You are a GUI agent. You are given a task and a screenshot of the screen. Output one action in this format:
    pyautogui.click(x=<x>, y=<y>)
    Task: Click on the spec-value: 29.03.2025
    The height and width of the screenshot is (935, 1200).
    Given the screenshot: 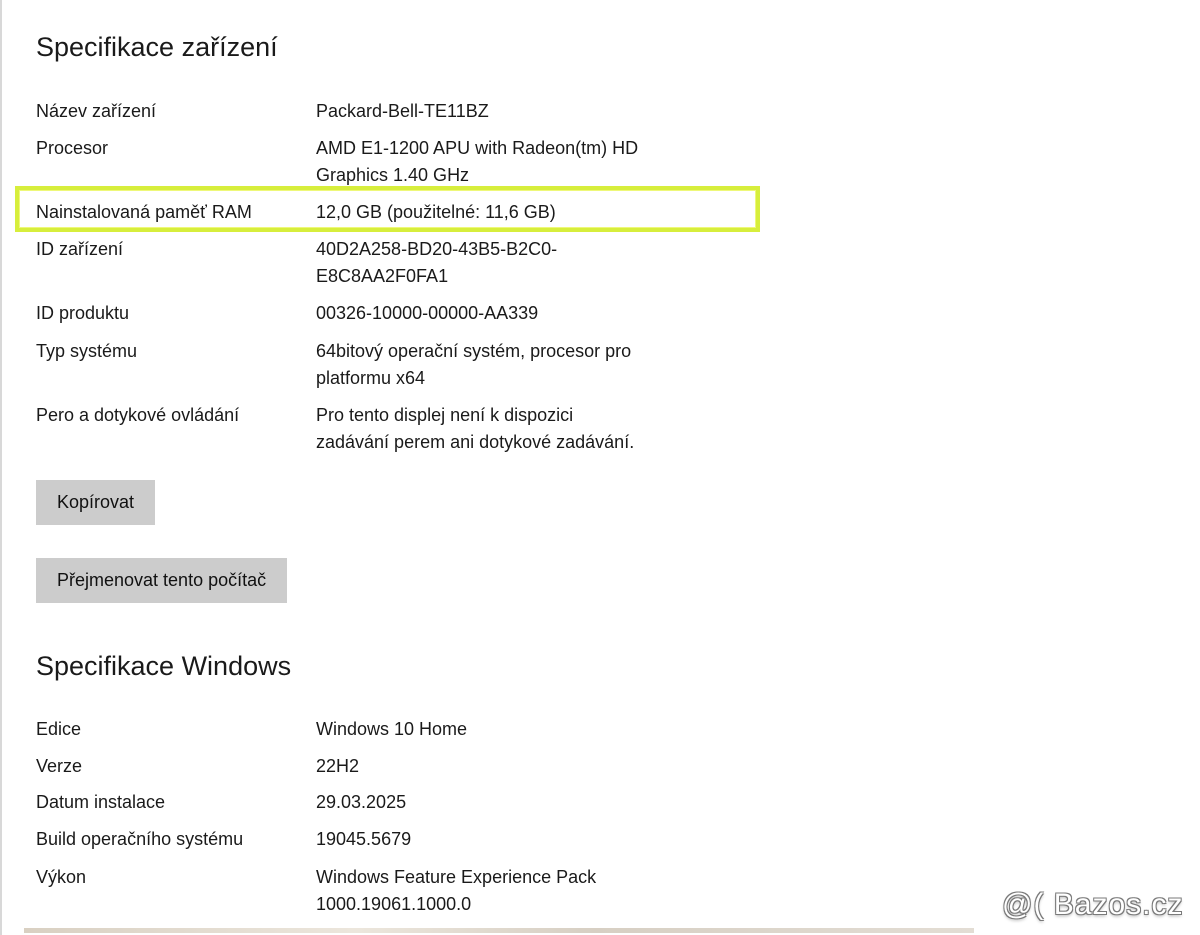 What is the action you would take?
    pyautogui.click(x=361, y=802)
    